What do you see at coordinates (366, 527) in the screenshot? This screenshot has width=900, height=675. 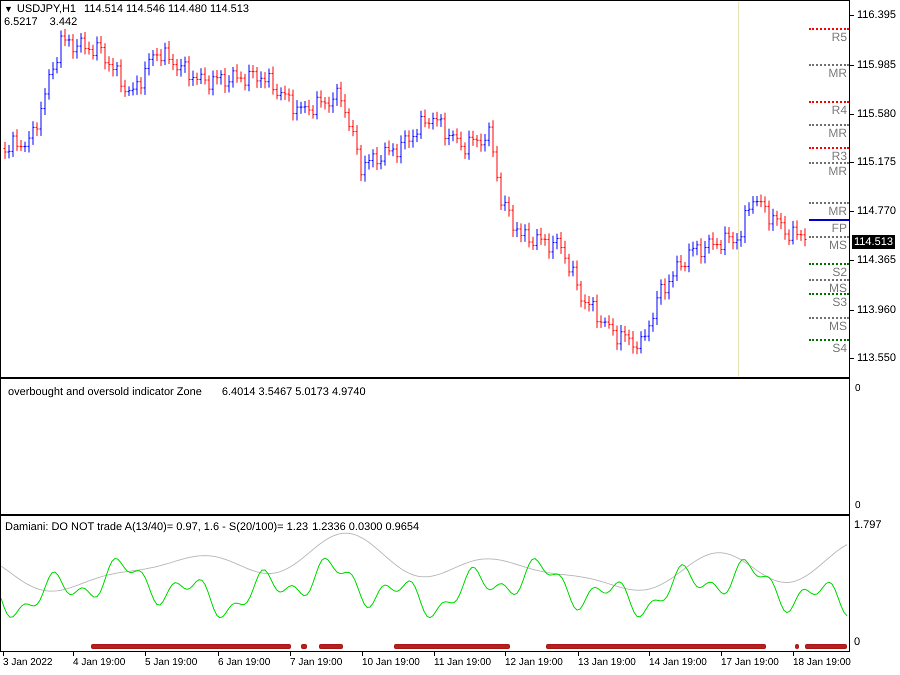 I see `damiani-values: 1.2336 0.0300 0.9654` at bounding box center [366, 527].